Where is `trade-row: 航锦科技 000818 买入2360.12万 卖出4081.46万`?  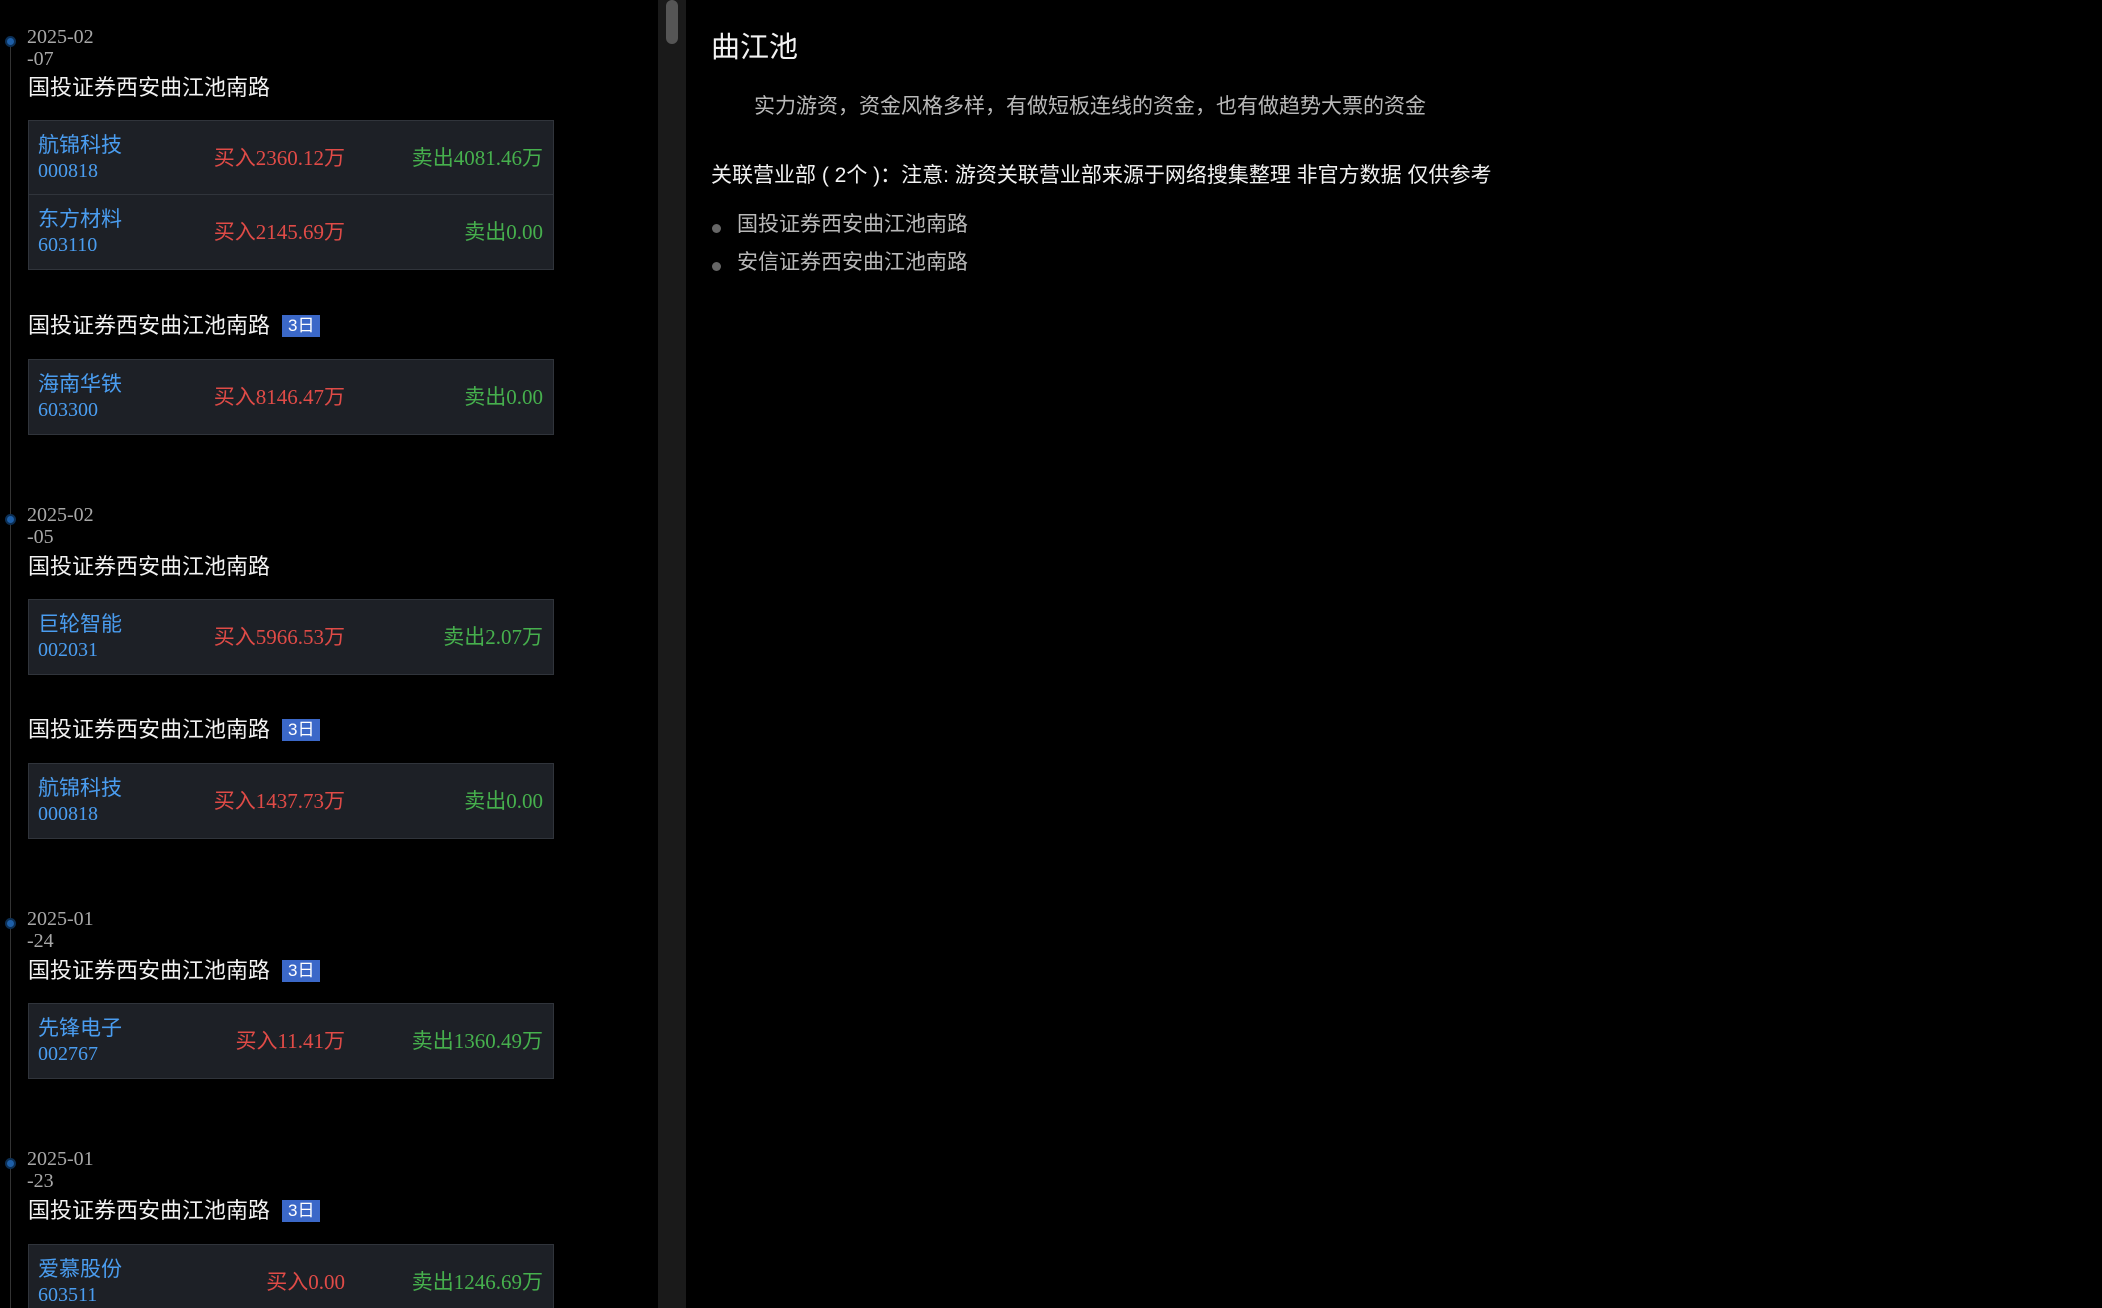
trade-row: 航锦科技 000818 买入2360.12万 卖出4081.46万 is located at coordinates (291, 158).